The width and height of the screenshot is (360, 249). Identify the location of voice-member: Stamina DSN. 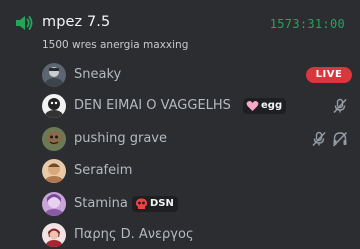
(199, 204).